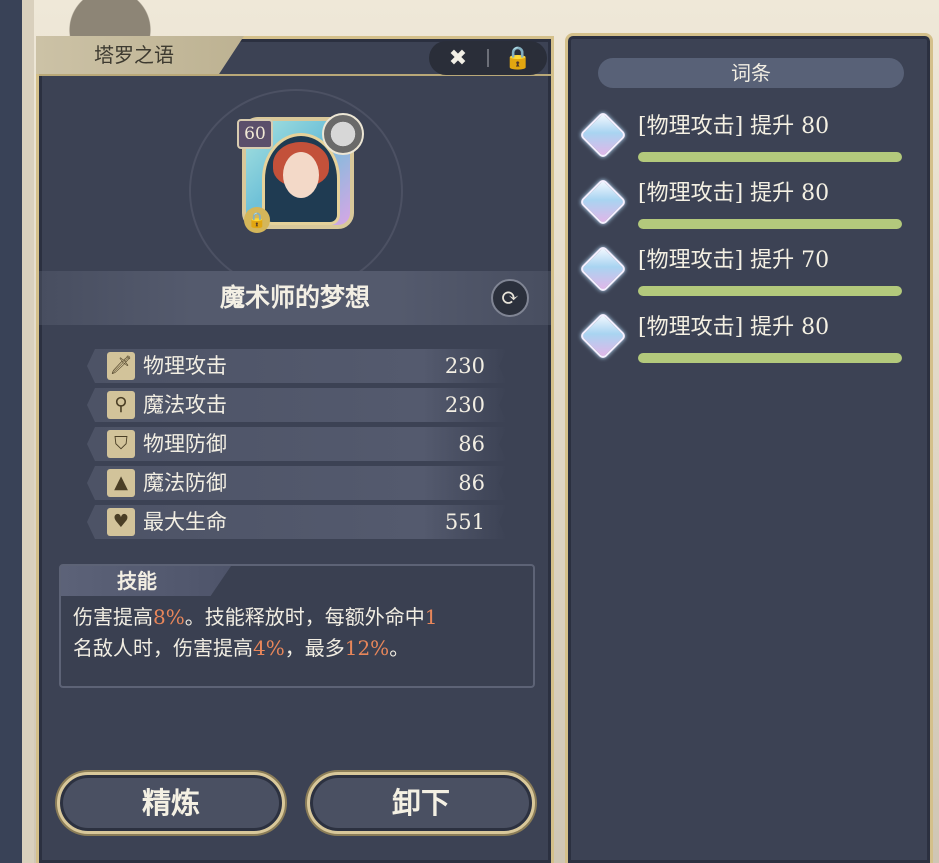  I want to click on stat-row: ♥ 最大生命 551, so click(297, 522).